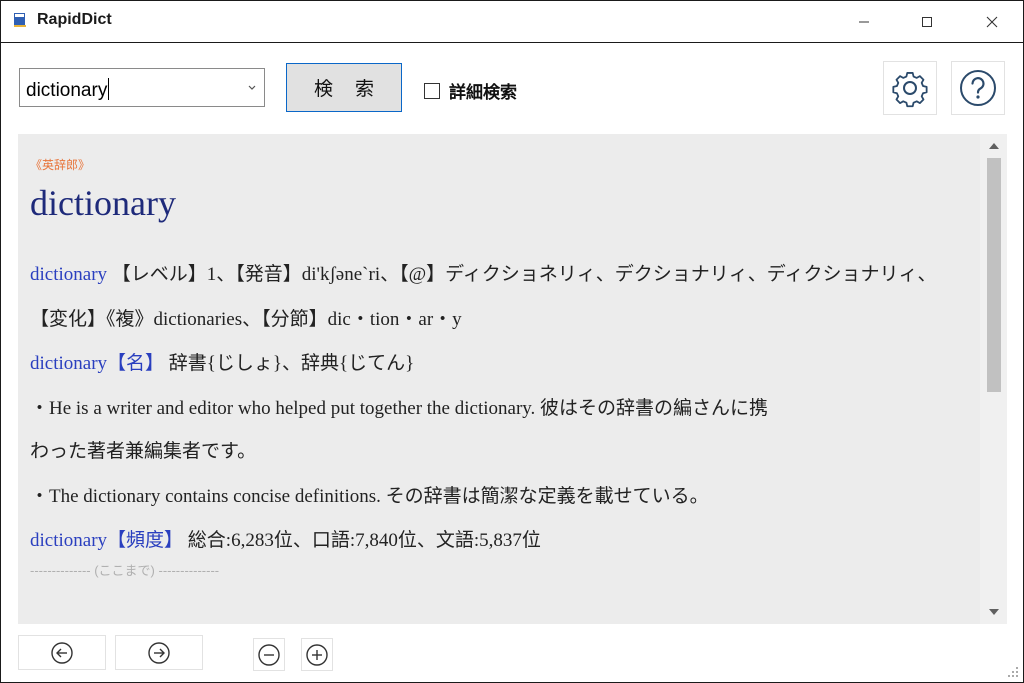 The width and height of the screenshot is (1024, 683). Describe the element at coordinates (60, 165) in the screenshot. I see `dictionary-source: 《英辞郎》` at that location.